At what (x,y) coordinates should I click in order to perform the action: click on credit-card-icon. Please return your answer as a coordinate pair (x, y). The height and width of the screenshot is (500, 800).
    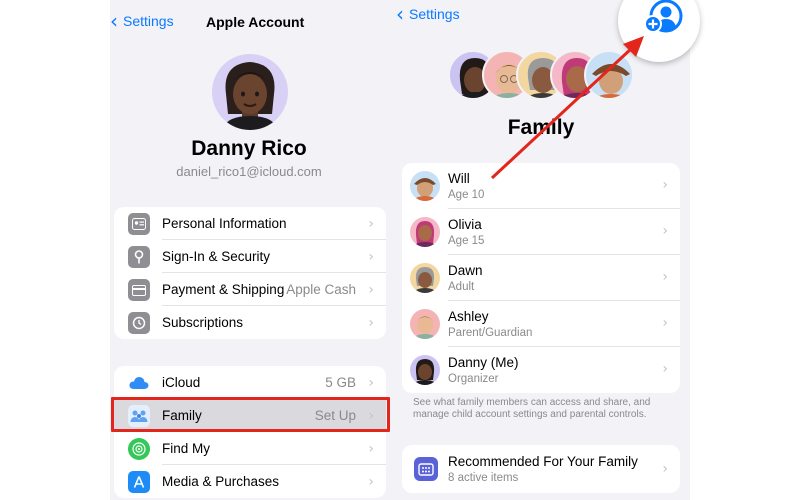
    Looking at the image, I should click on (139, 290).